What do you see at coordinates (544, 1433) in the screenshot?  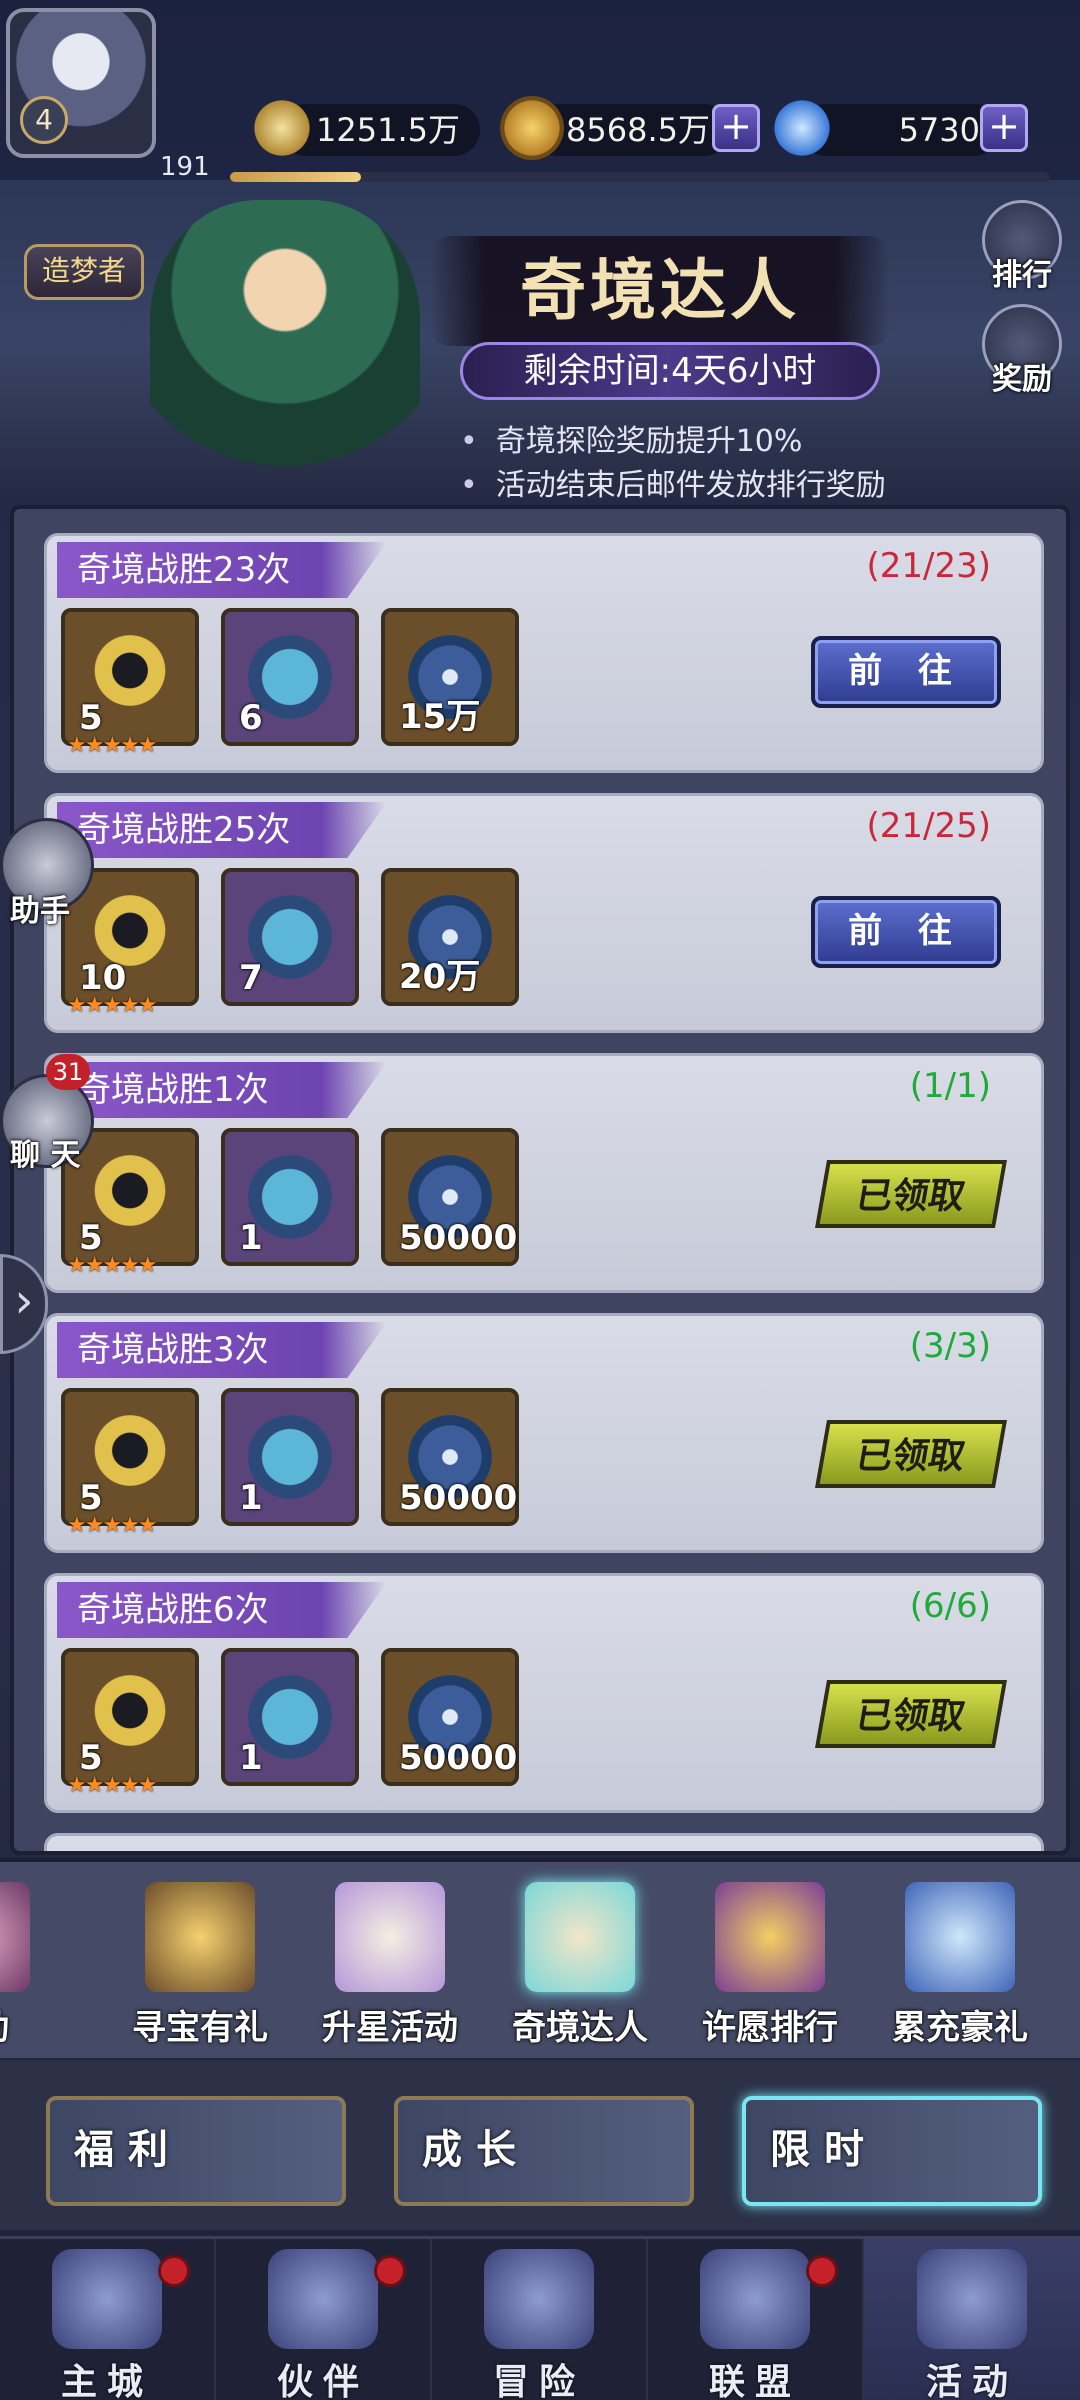 I see `task-item: 奇境战胜3次 (3/3) 5 ★★★★★ 1 50000 已领取` at bounding box center [544, 1433].